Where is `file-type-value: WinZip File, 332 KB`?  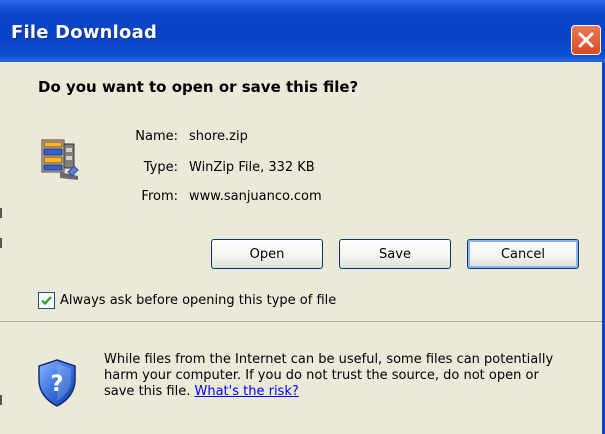 file-type-value: WinZip File, 332 KB is located at coordinates (252, 167).